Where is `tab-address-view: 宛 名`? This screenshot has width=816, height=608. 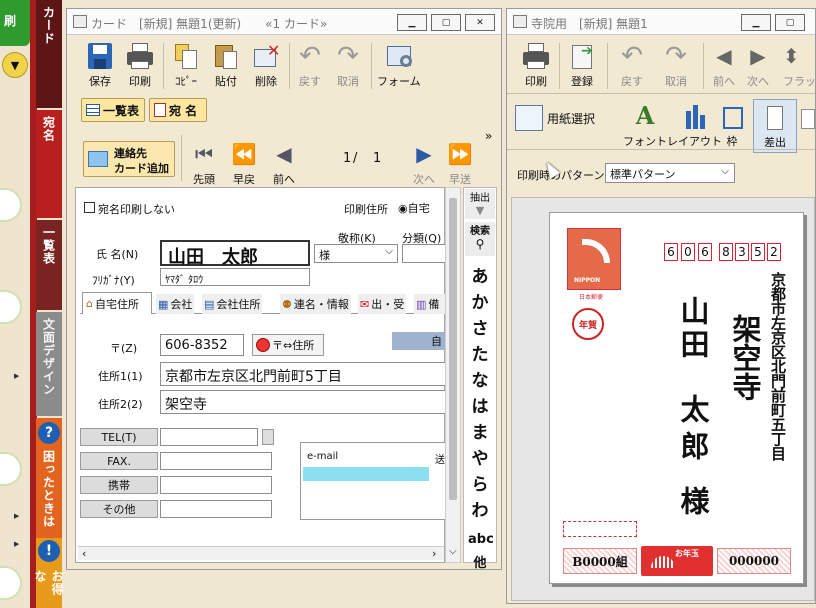
tab-address-view: 宛 名 is located at coordinates (178, 110).